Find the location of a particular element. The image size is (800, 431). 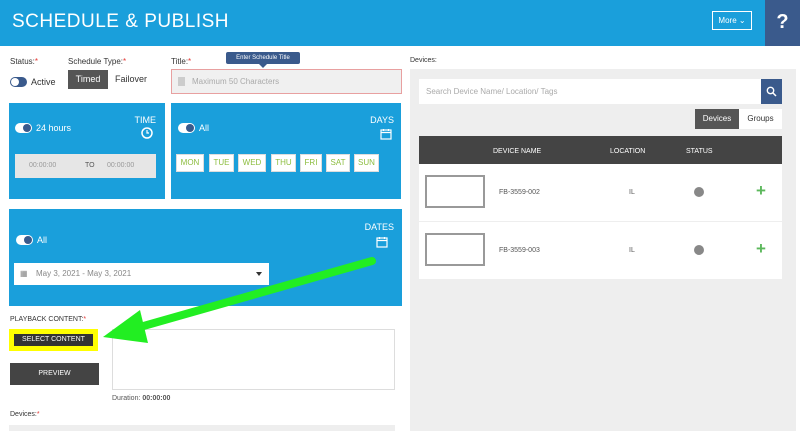

annotation-arrow is located at coordinates (239, 300).